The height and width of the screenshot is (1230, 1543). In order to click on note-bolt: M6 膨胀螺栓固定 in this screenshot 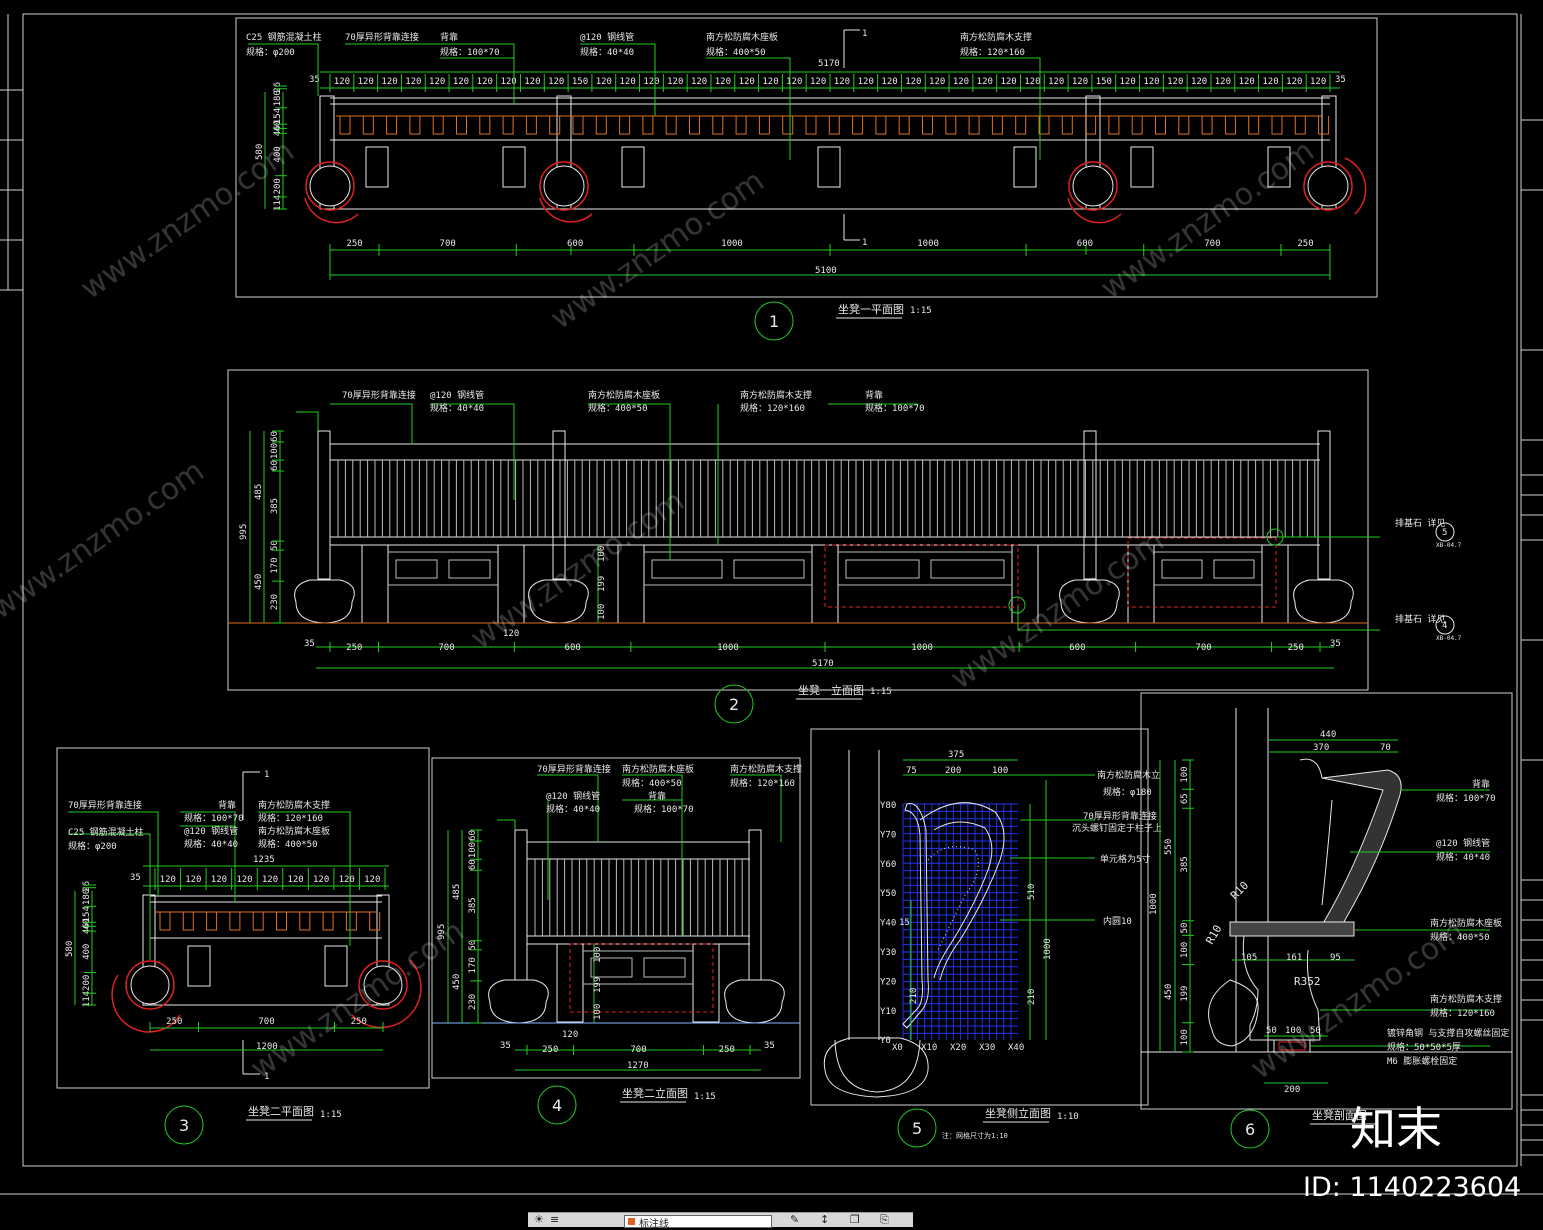, I will do `click(1422, 1061)`.